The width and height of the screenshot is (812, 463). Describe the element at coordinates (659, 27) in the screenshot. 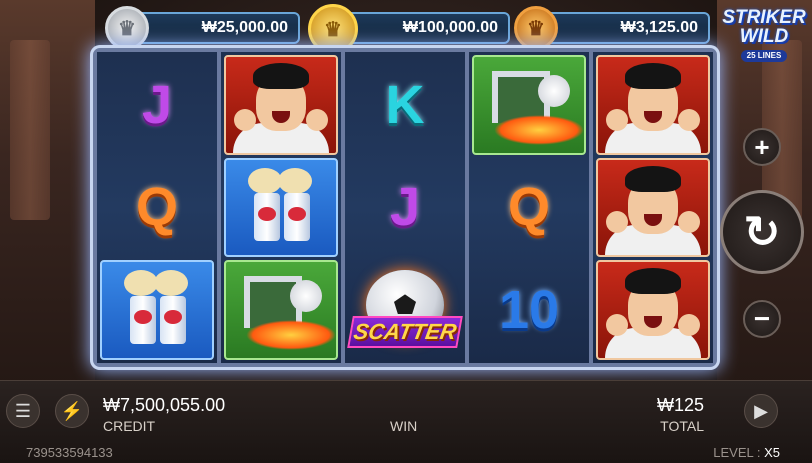

I see `jackpot-bronze-amount: ₩3,125.00` at that location.